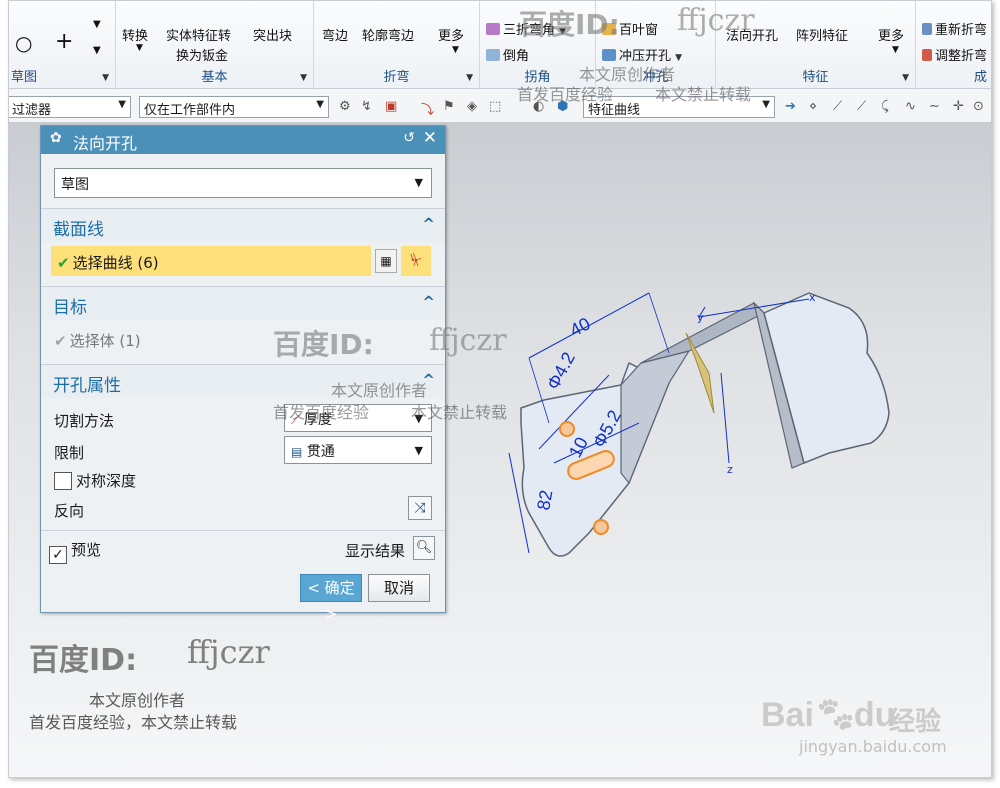 The height and width of the screenshot is (788, 1000). I want to click on section-curve-header: 截面线 ^, so click(243, 225).